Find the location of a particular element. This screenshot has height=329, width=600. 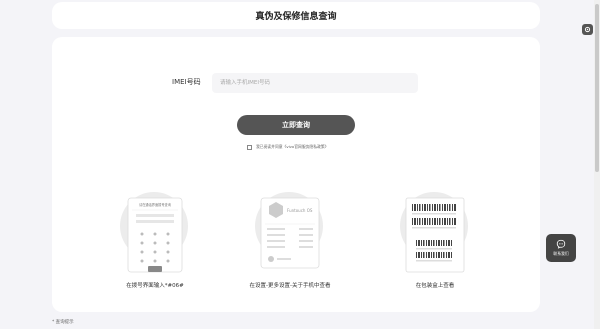

device-icon: Funtouch OS is located at coordinates (290, 233).